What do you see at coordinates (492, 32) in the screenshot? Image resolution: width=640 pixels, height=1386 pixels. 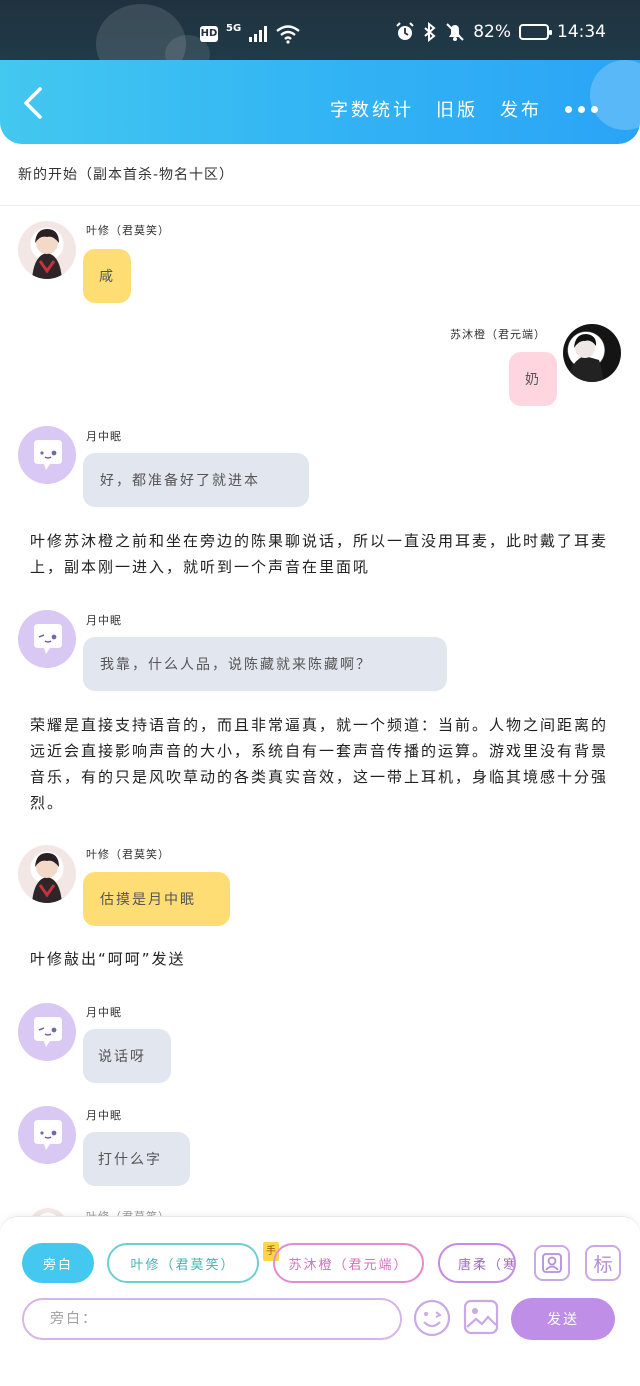 I see `battery-percent: 82%` at bounding box center [492, 32].